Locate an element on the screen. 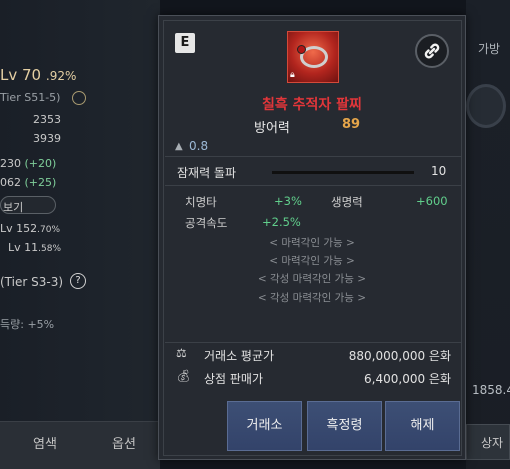  item-name: 칠흑 추적자 팔찌 is located at coordinates (312, 105).